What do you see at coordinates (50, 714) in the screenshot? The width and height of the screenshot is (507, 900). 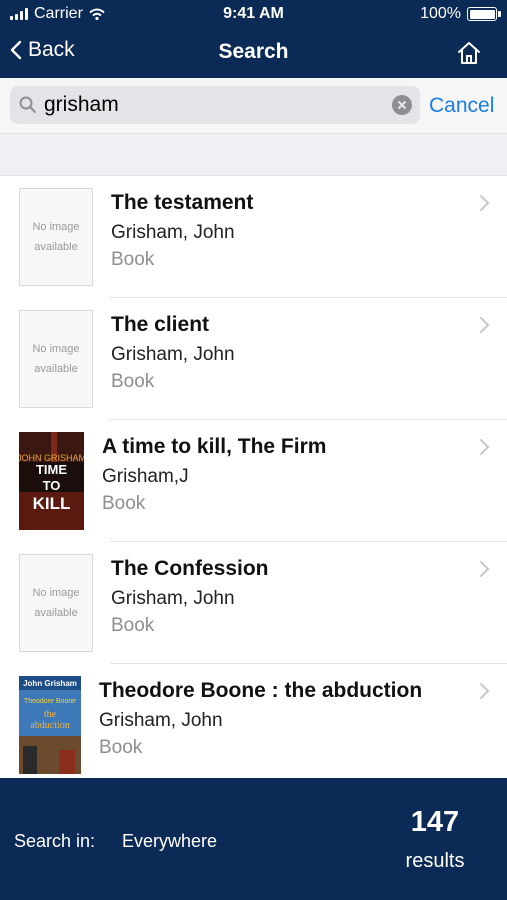 I see `cover-title-text: the` at bounding box center [50, 714].